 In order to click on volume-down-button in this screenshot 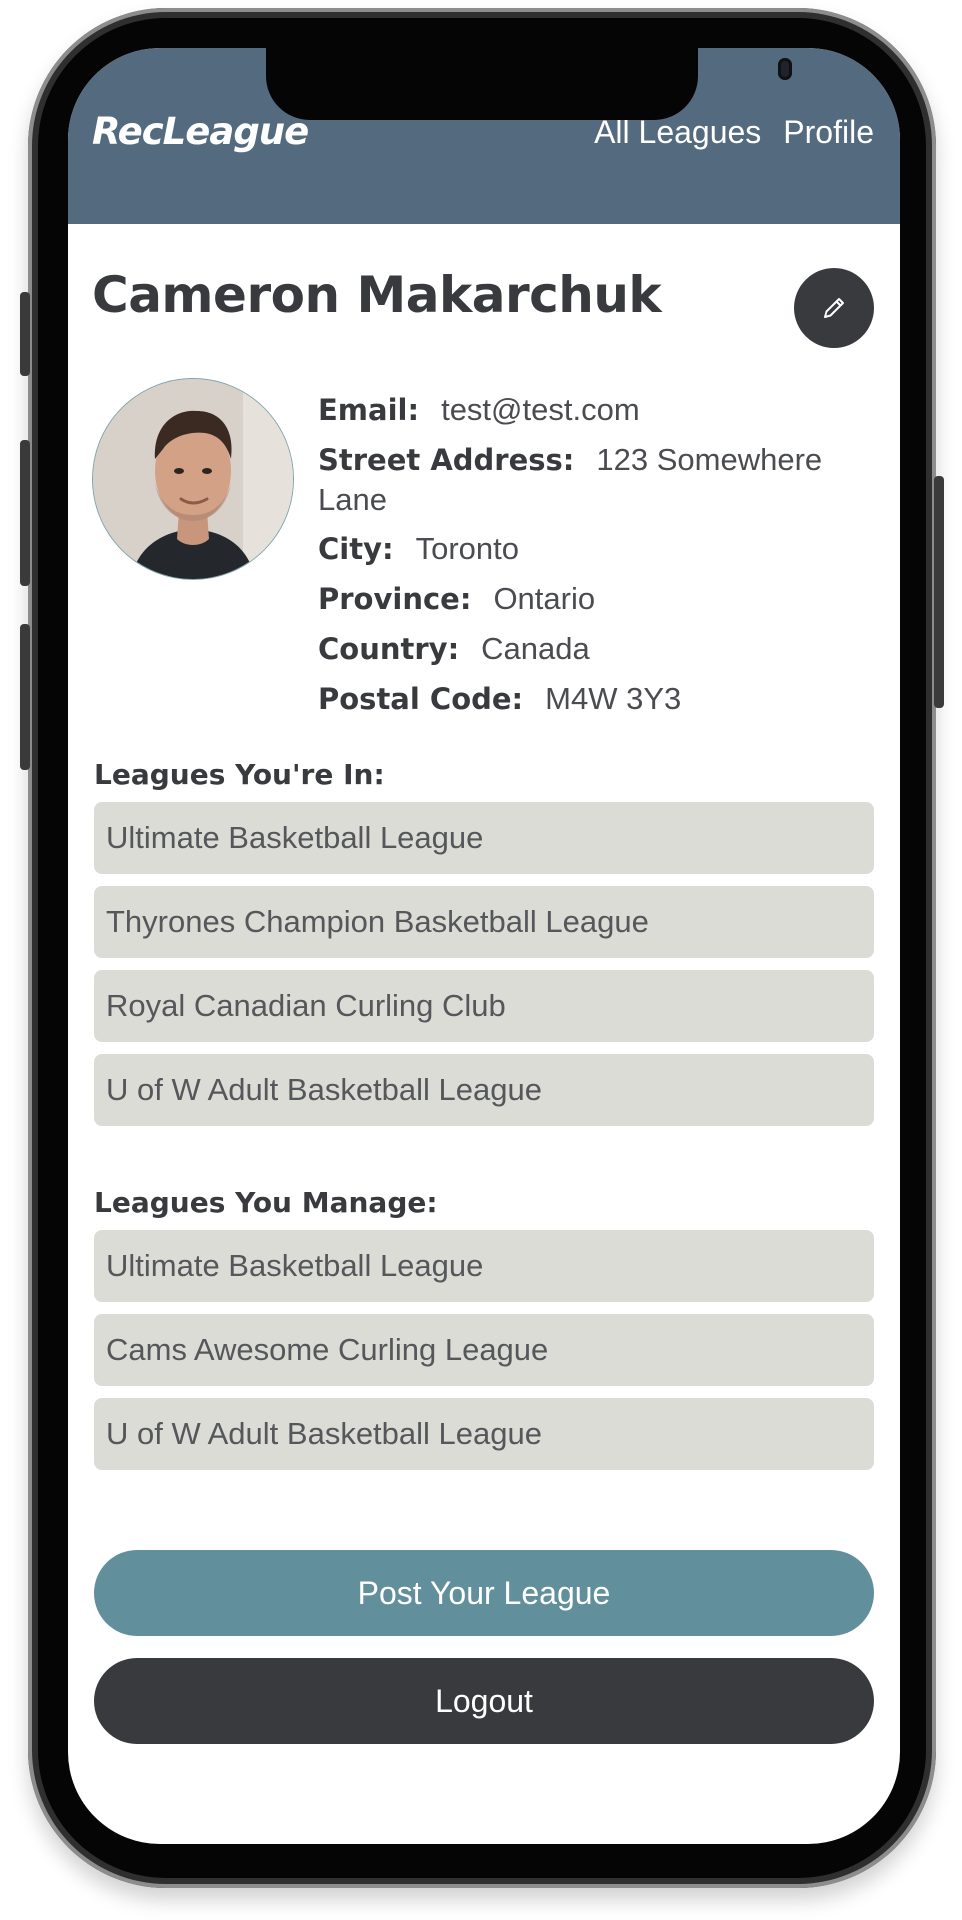, I will do `click(25, 697)`.